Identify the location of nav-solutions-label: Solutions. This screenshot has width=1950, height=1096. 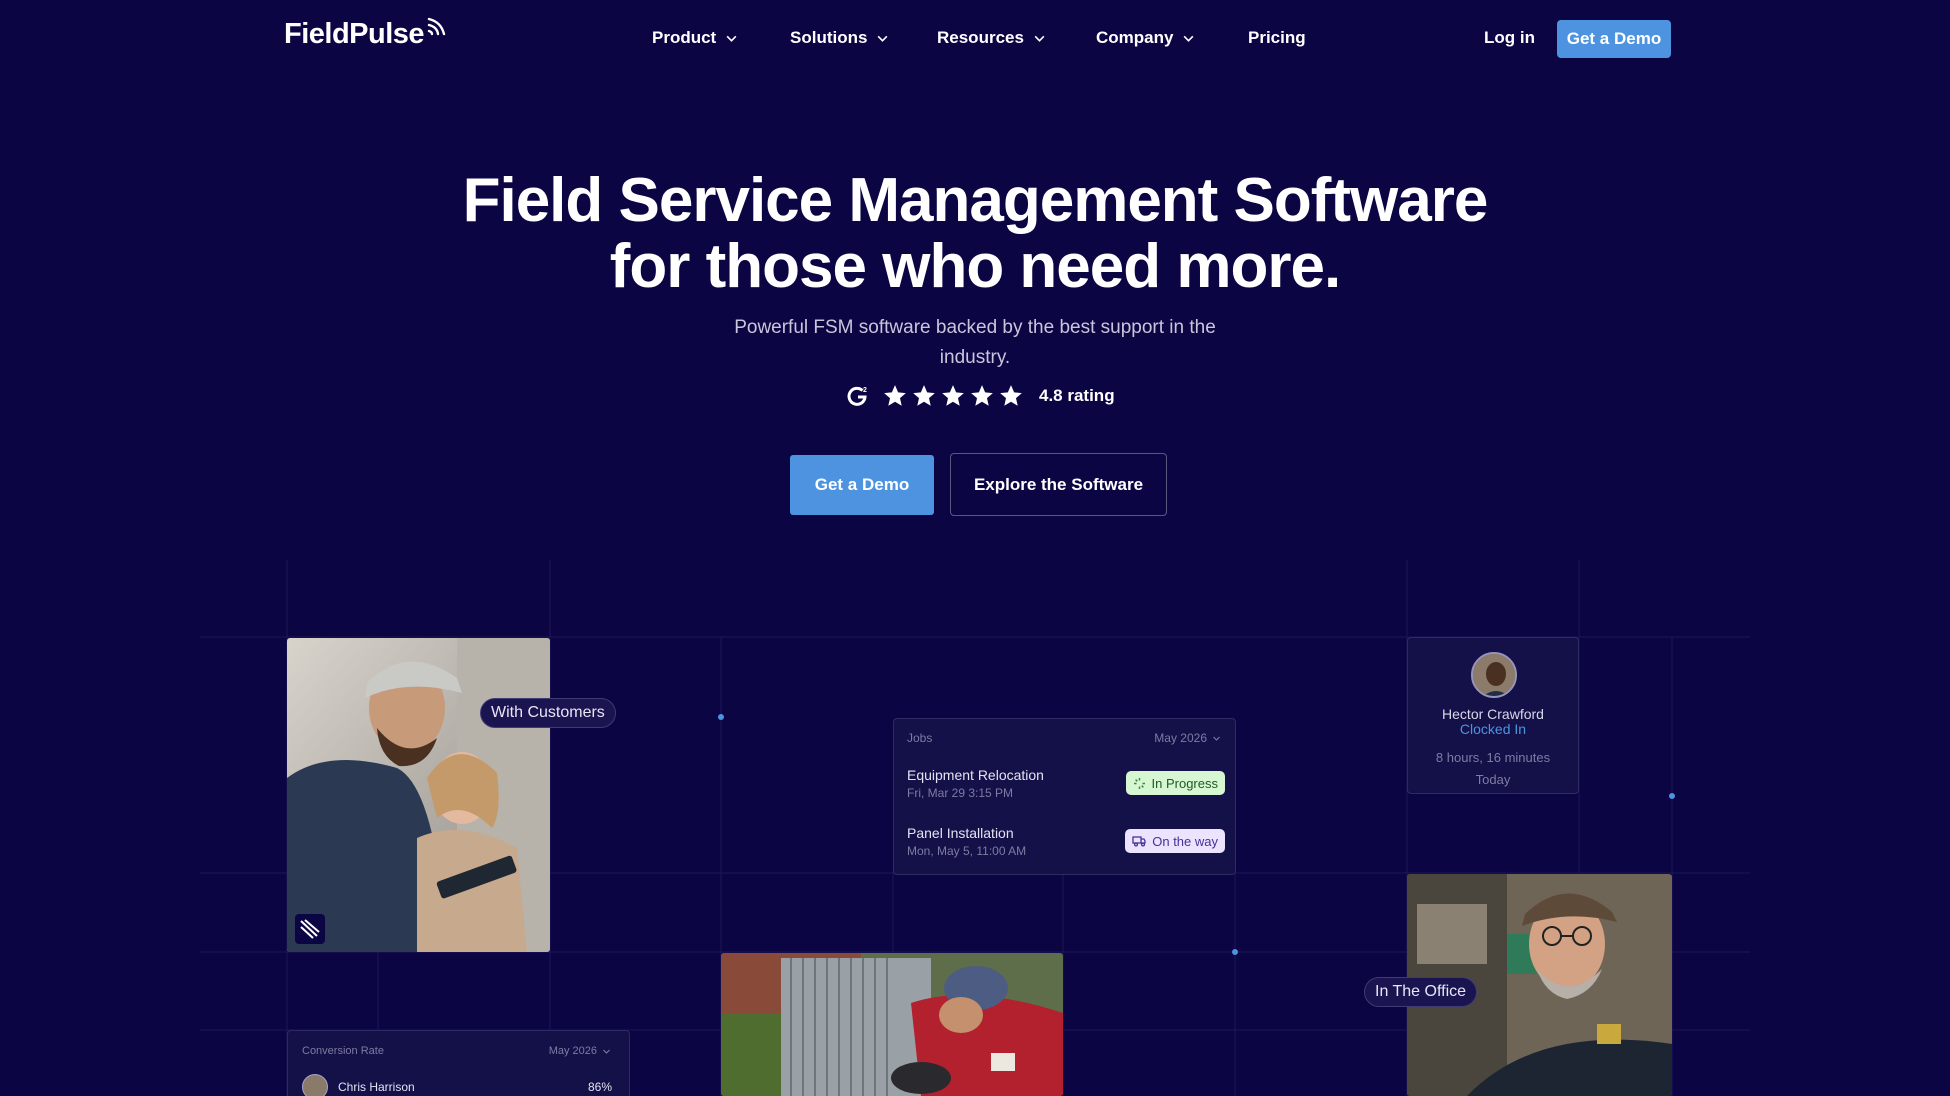
(829, 37).